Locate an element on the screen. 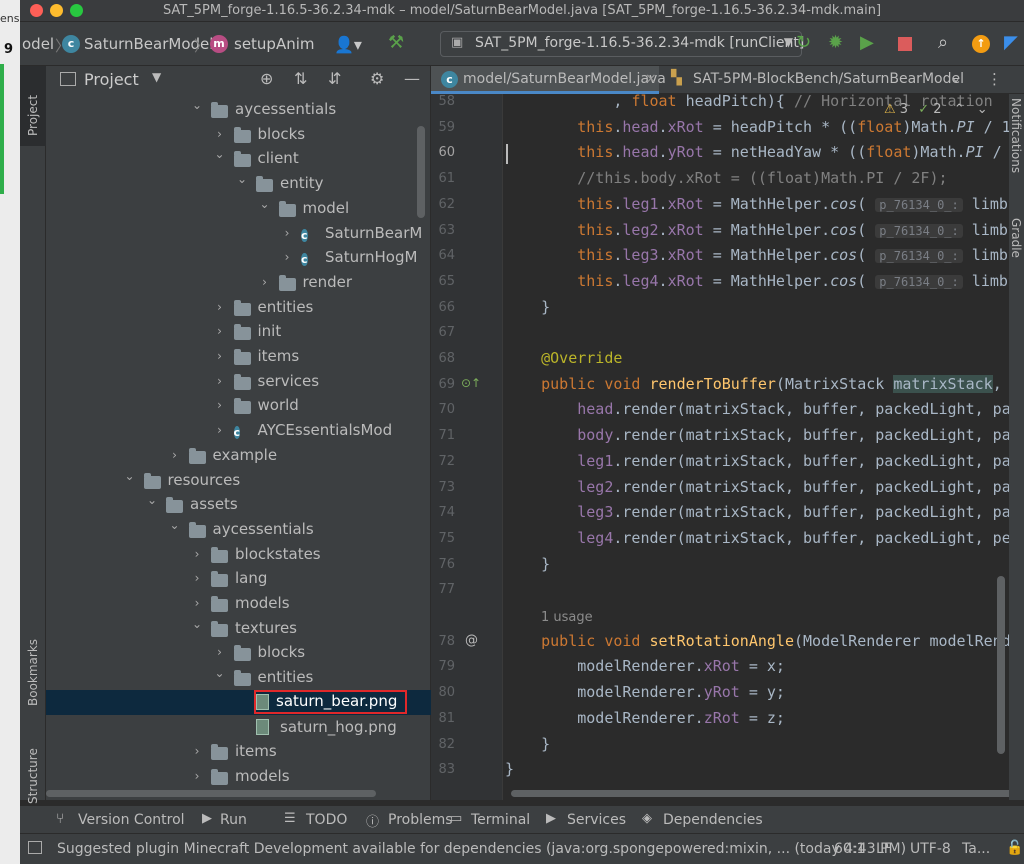  collapse-all-icon: ⇵ is located at coordinates (334, 78).